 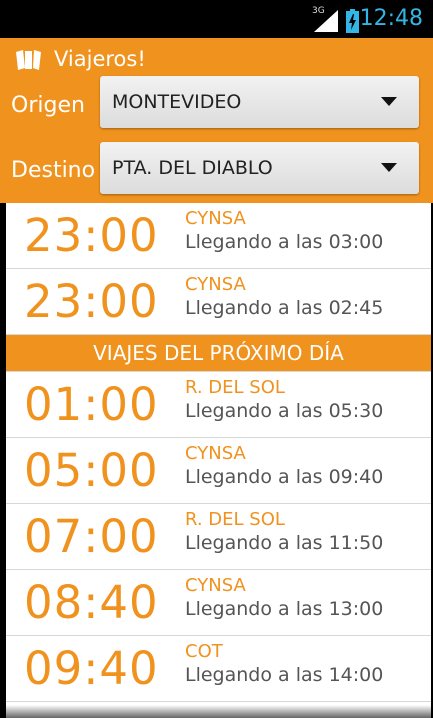 I want to click on destination-label: Destino, so click(x=53, y=170).